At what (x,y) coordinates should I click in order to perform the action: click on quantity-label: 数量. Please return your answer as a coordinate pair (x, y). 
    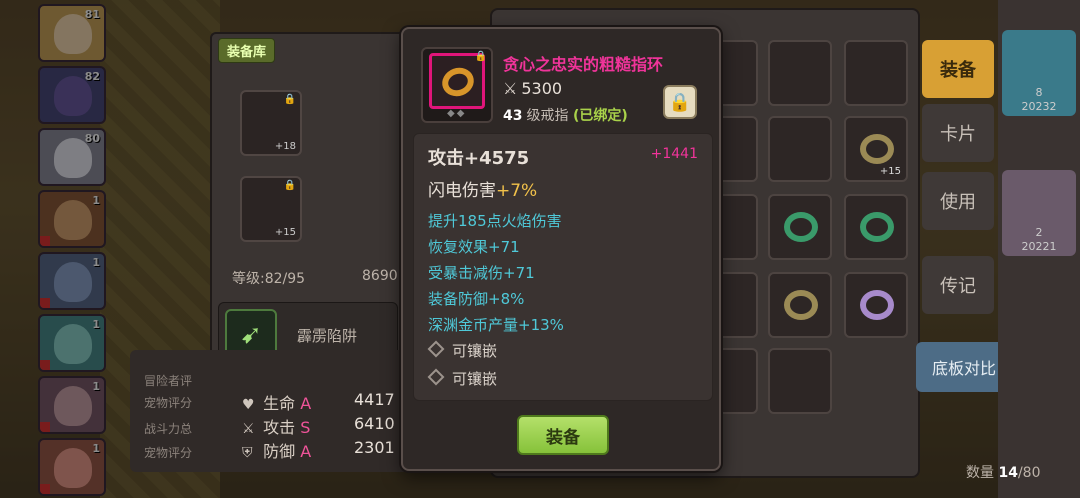
    Looking at the image, I should click on (980, 473).